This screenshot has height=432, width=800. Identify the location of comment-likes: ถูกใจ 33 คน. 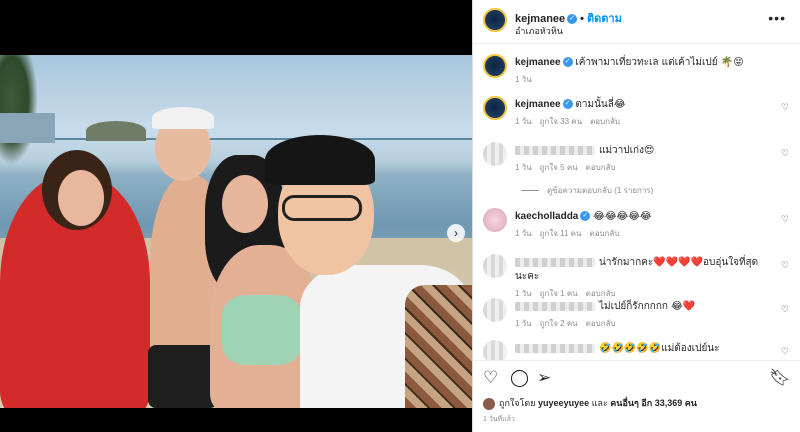
(561, 121).